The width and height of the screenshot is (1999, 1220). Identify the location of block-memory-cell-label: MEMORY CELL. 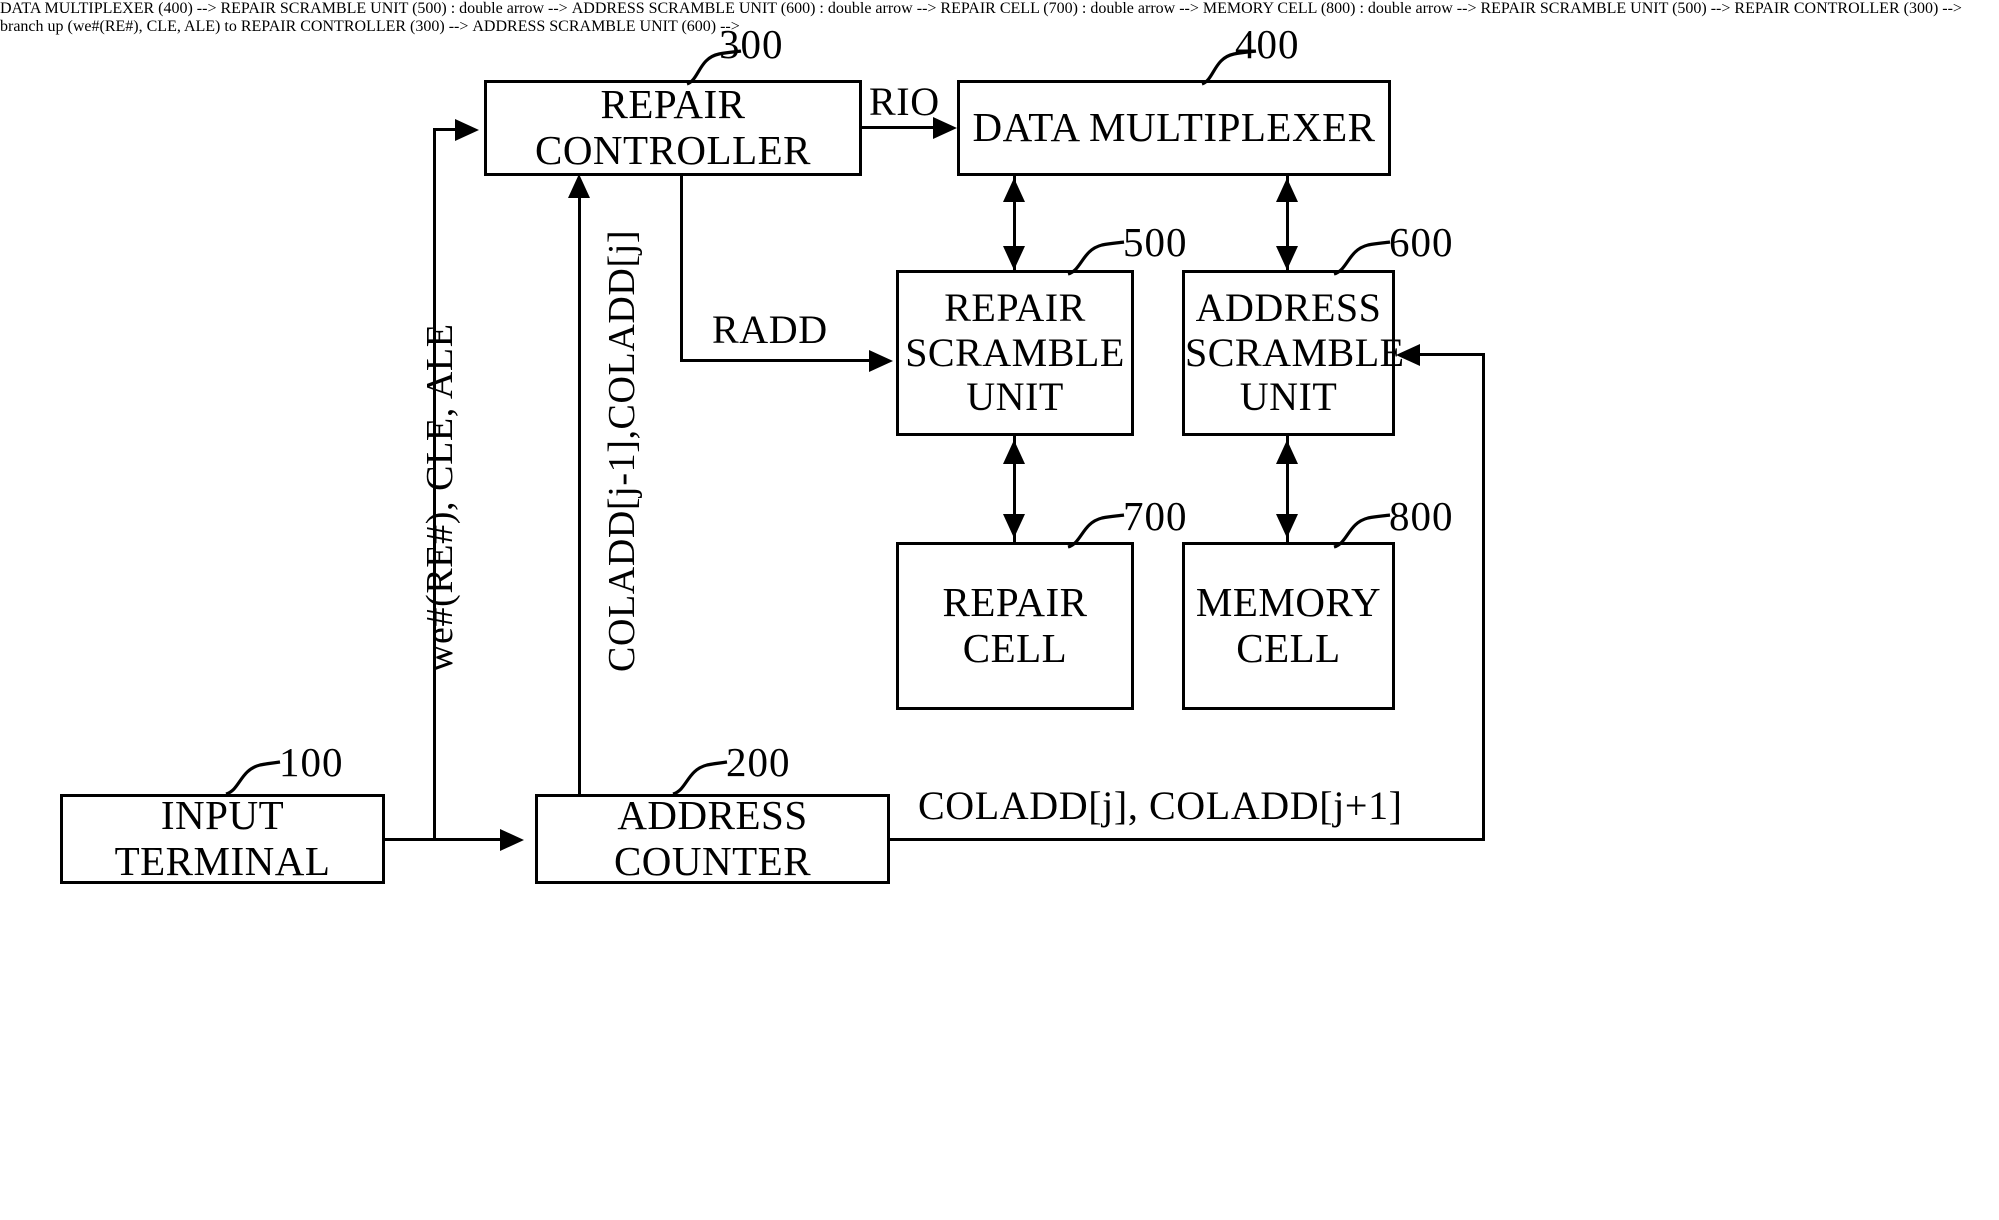
(1288, 625).